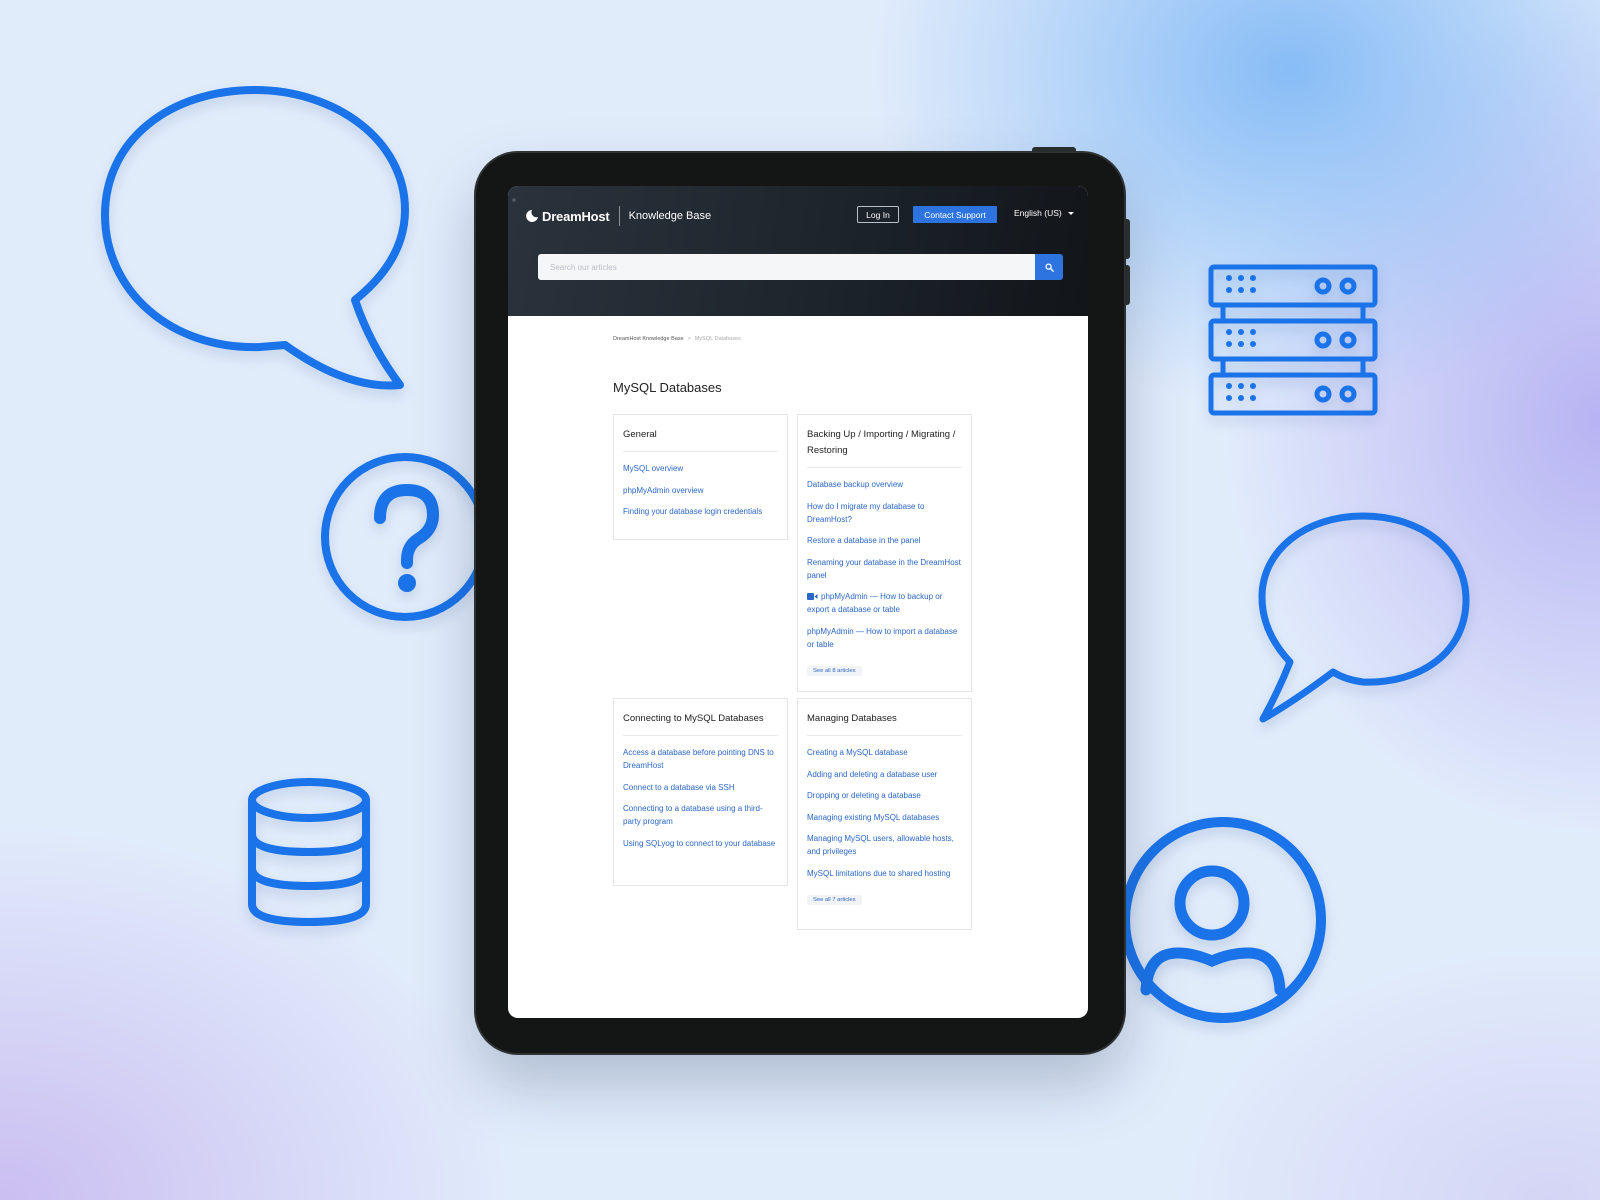  I want to click on article-link: Managing existing MySQL databases, so click(884, 817).